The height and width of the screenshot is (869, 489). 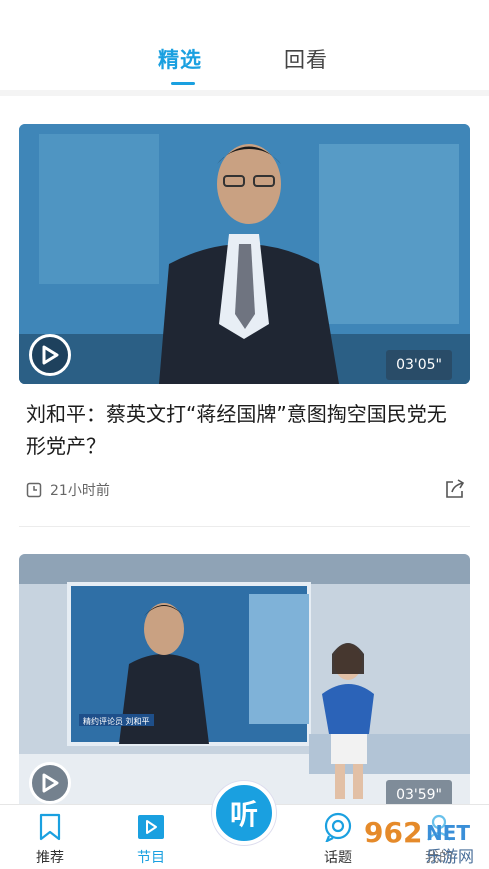 I want to click on share-button, so click(x=455, y=491).